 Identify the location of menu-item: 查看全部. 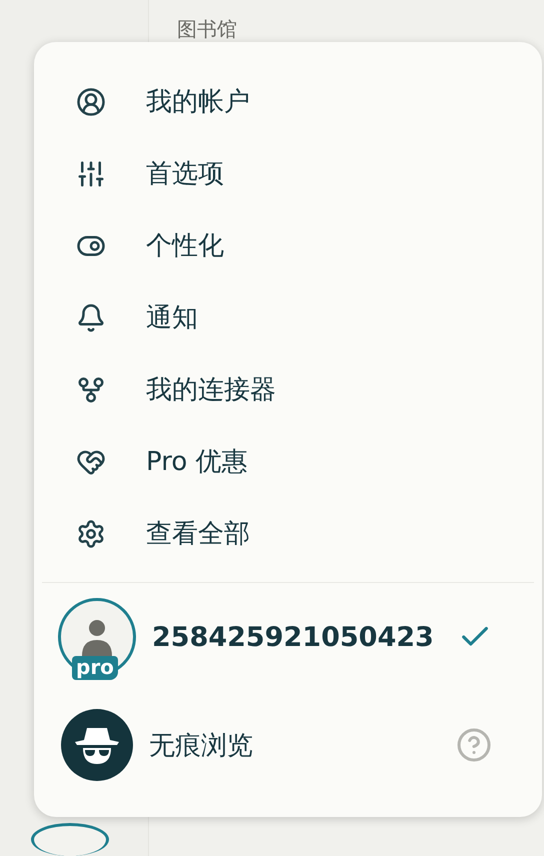
(288, 534).